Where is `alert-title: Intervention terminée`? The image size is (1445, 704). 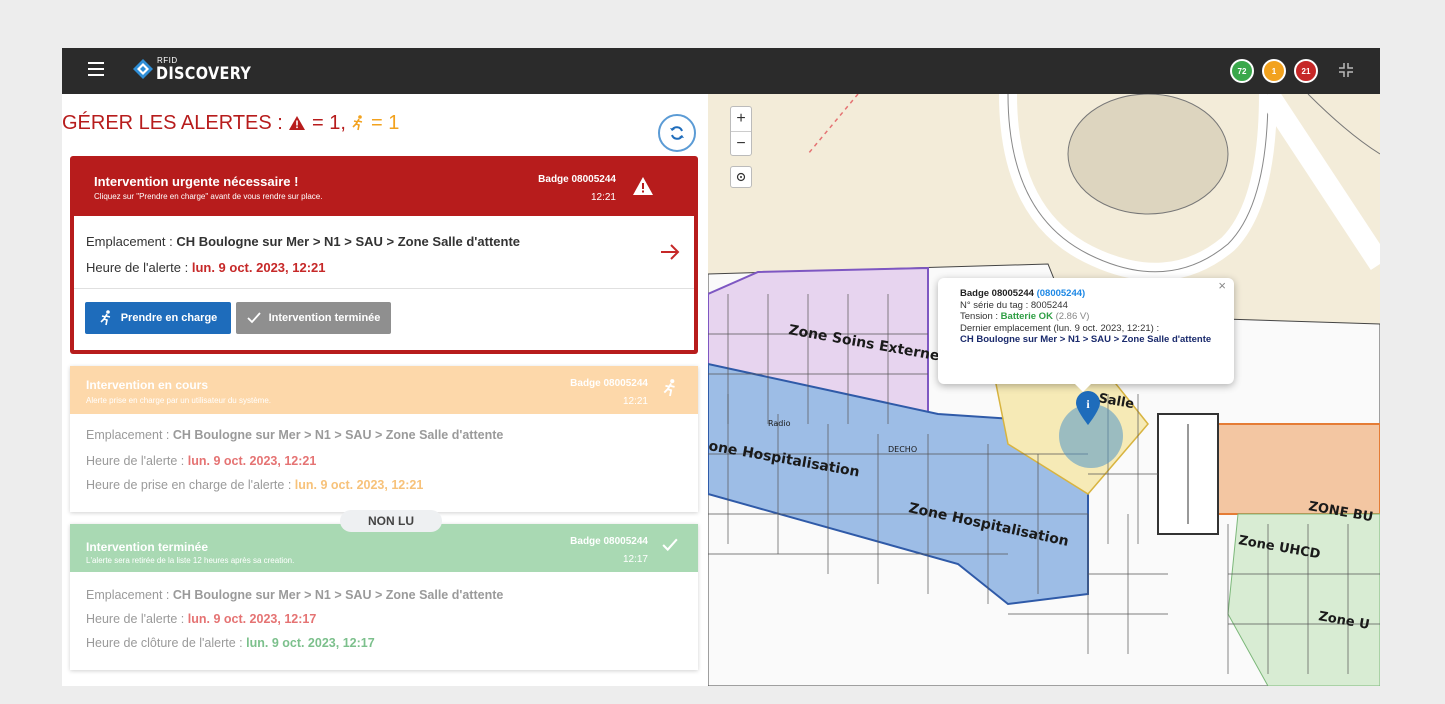 alert-title: Intervention terminée is located at coordinates (147, 547).